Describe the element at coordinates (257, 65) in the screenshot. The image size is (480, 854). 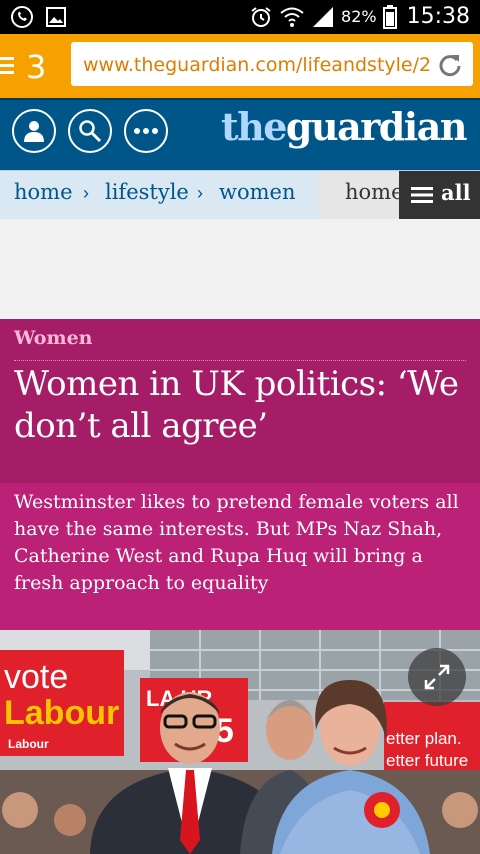
I see `url-text: www.theguardian.com/lifeandstyle/20'` at that location.